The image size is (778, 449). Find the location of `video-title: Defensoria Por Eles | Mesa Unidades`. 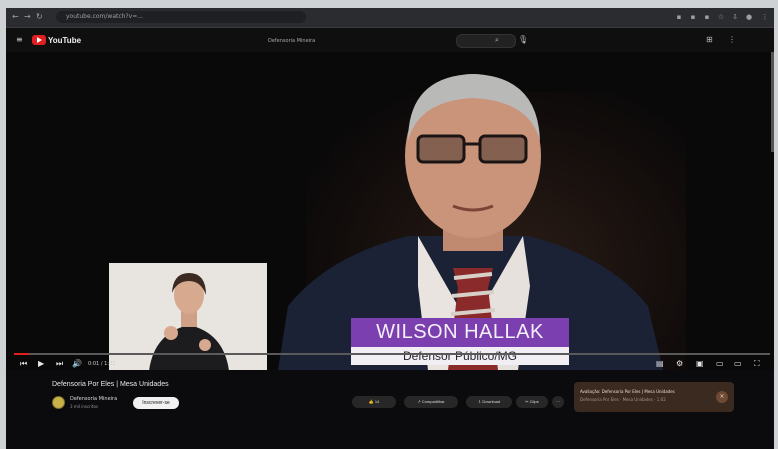

video-title: Defensoria Por Eles | Mesa Unidades is located at coordinates (110, 384).